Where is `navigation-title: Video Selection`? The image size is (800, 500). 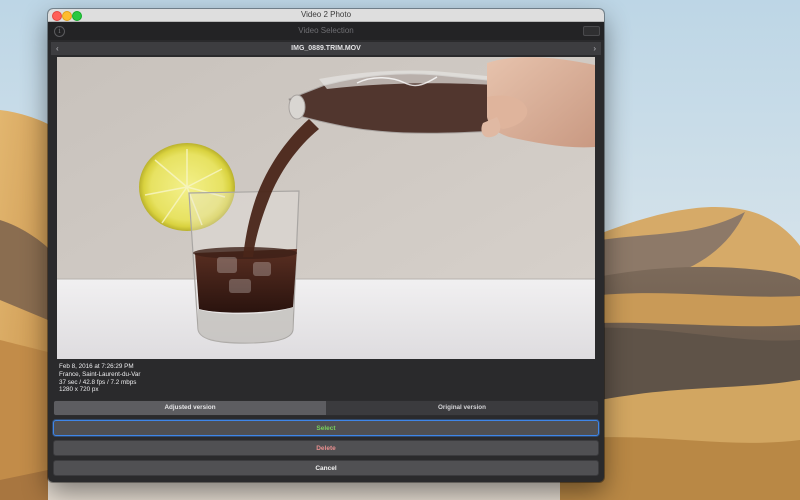
navigation-title: Video Selection is located at coordinates (326, 30).